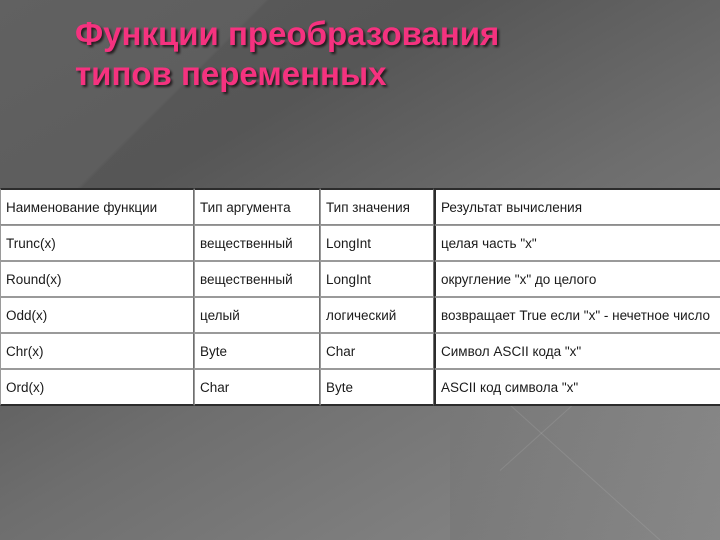 The image size is (720, 540). Describe the element at coordinates (577, 279) in the screenshot. I see `cell-result: округление "х" до целого` at that location.